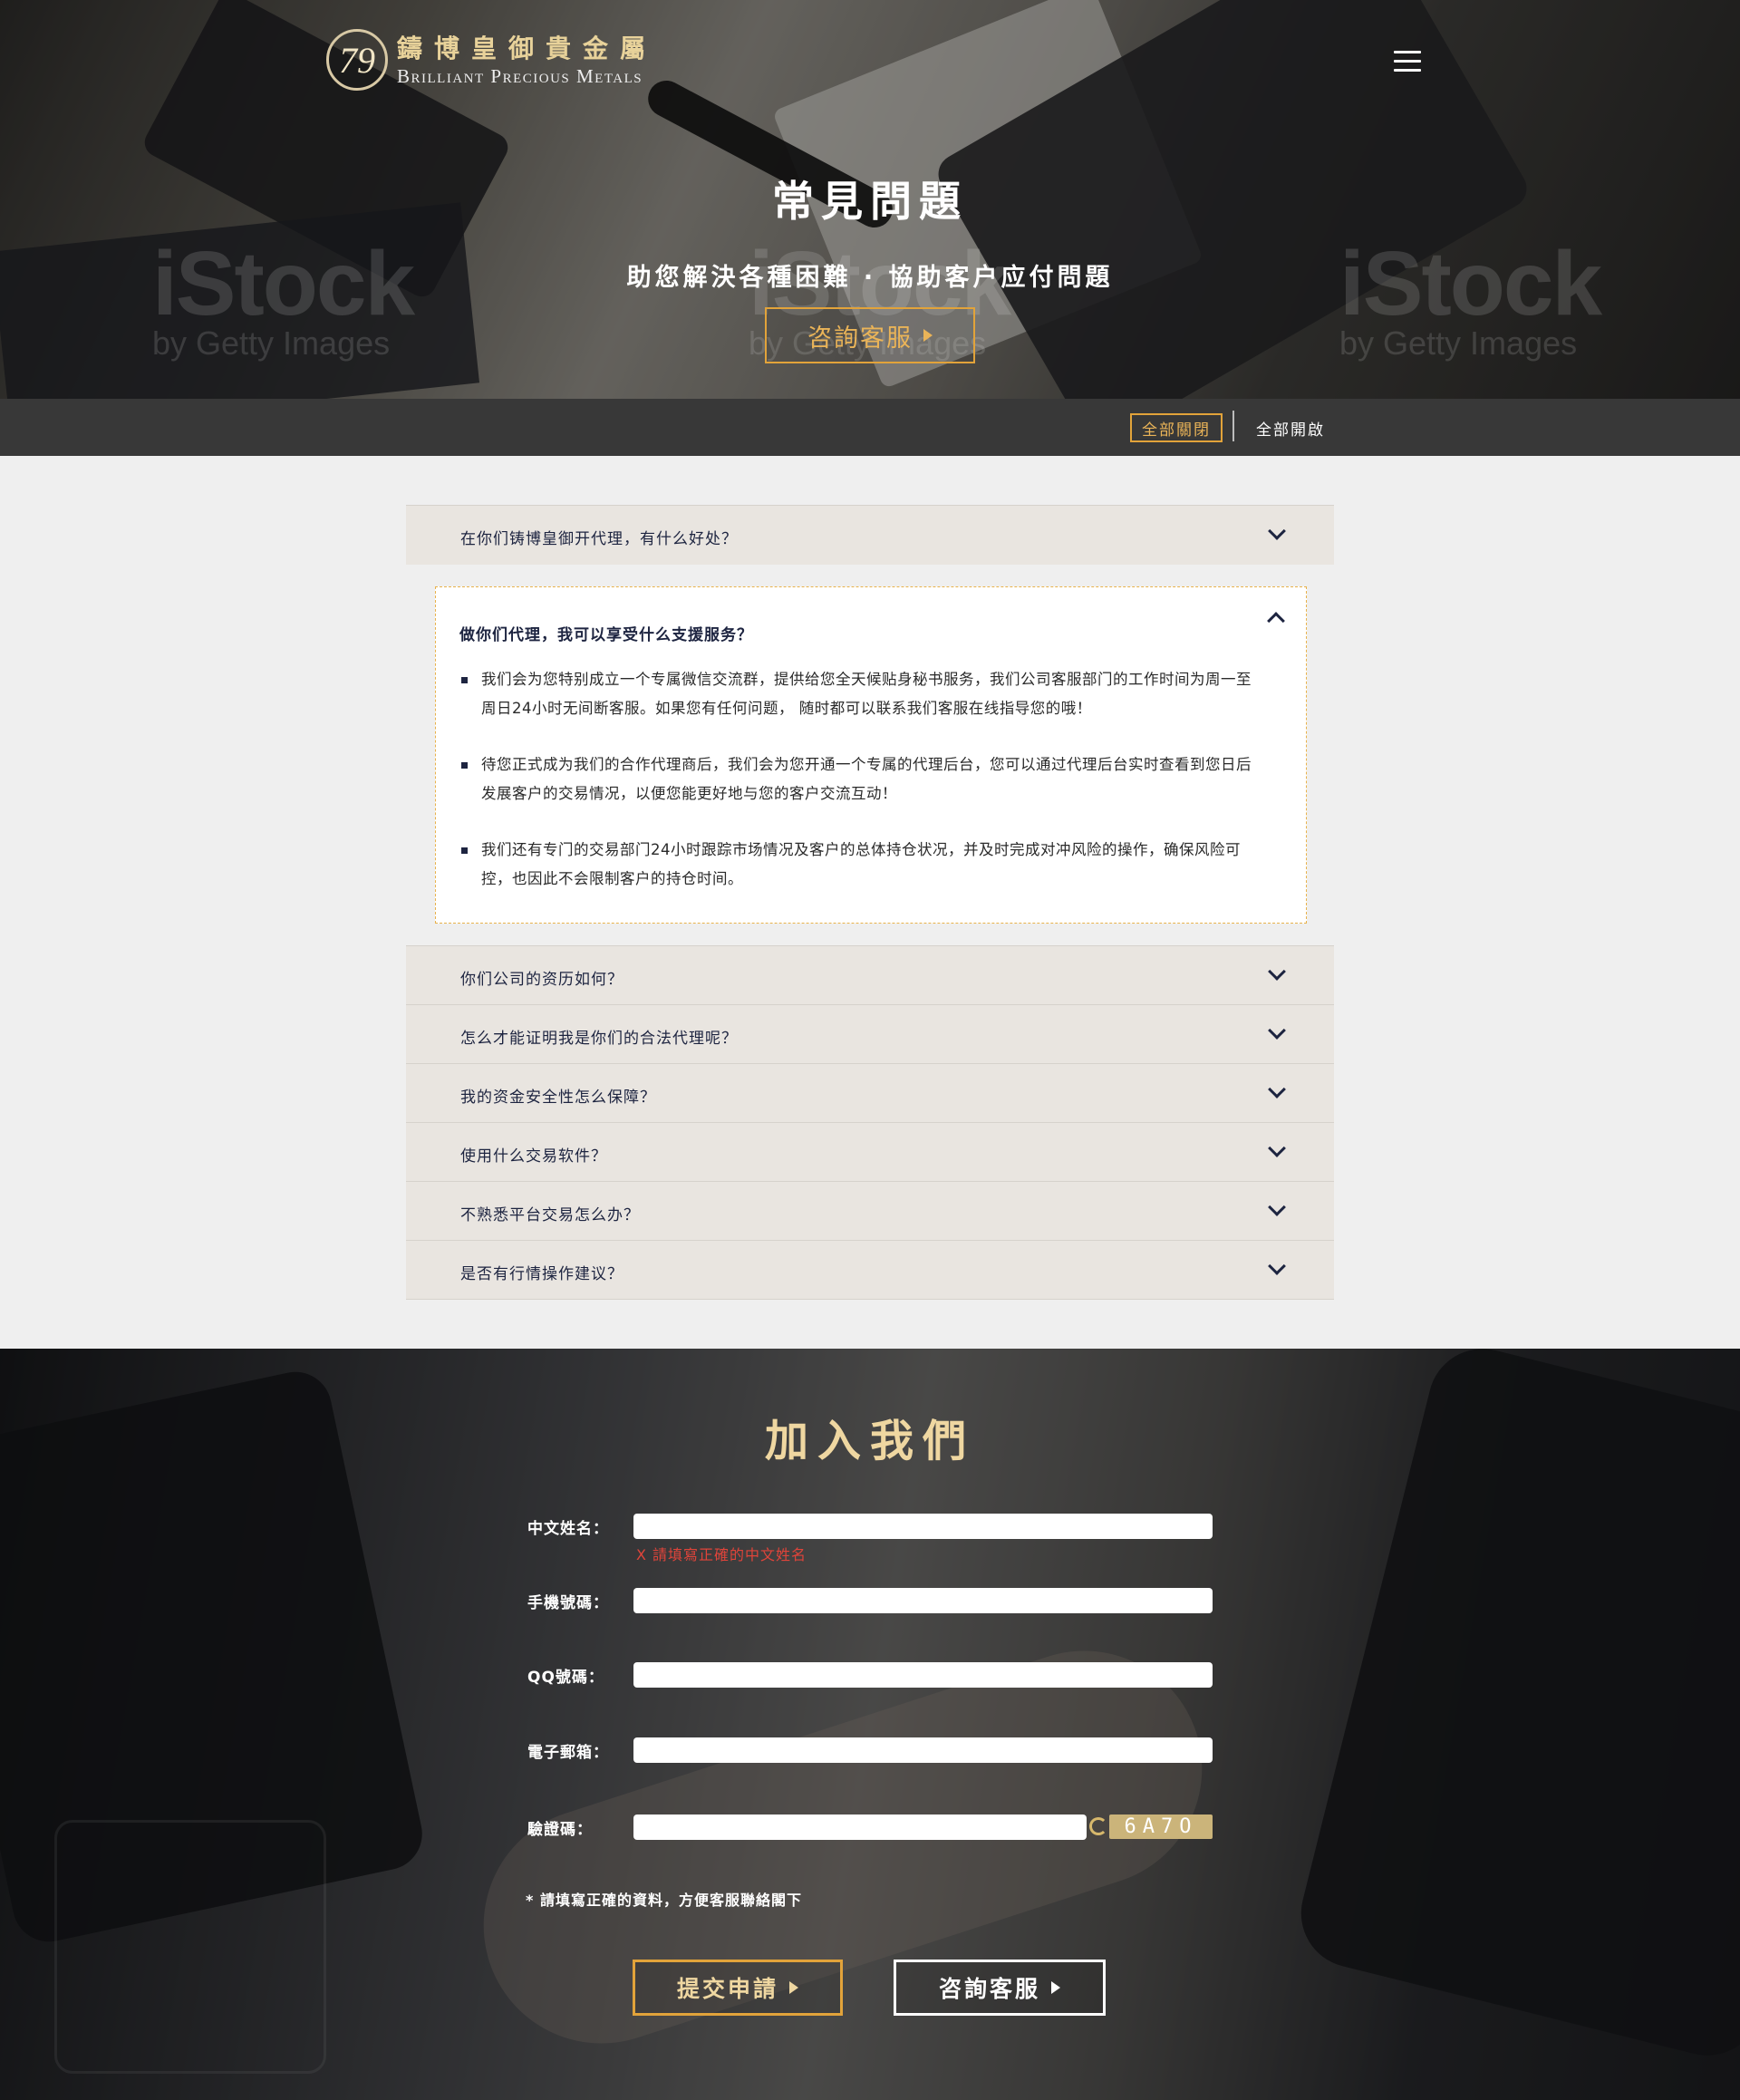 This screenshot has width=1740, height=2100. What do you see at coordinates (721, 1554) in the screenshot?
I see `name-error: X 請填寫正確的中文姓名` at bounding box center [721, 1554].